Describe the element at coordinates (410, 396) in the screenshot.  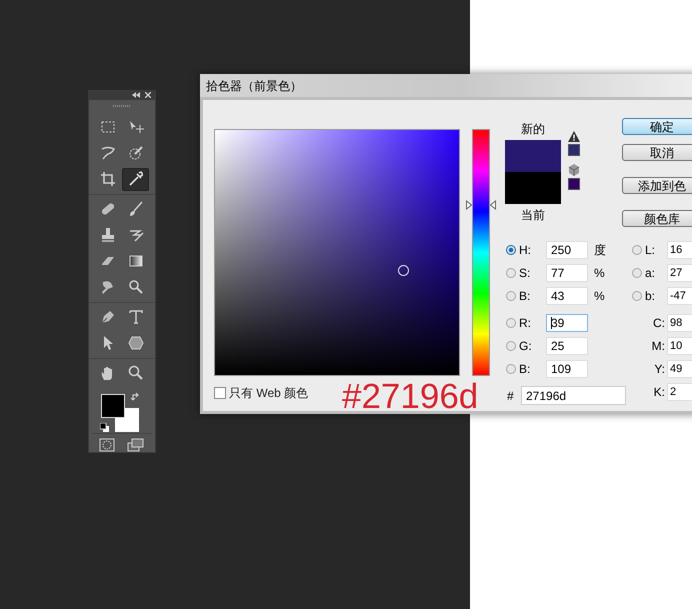
I see `annotation-text: #27196d` at that location.